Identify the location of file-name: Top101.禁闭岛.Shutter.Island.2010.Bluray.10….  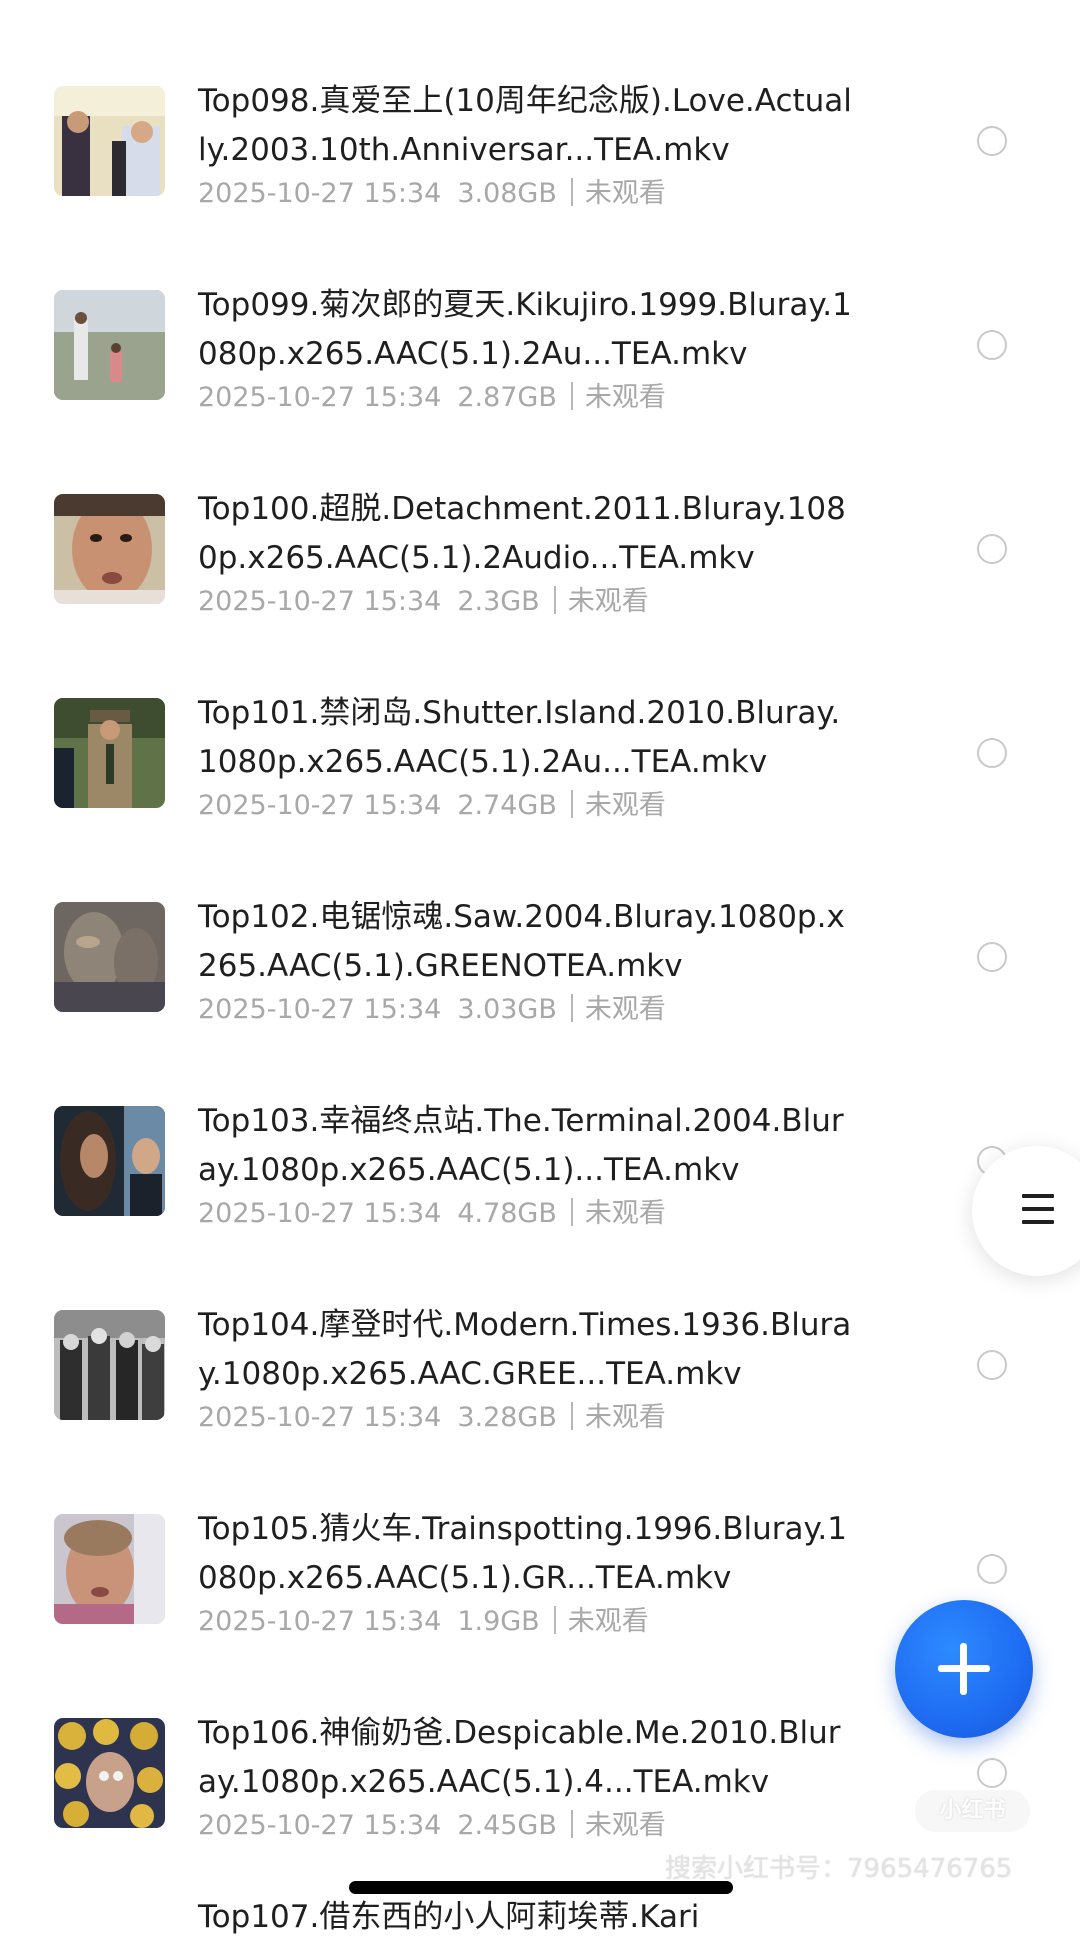
(519, 737).